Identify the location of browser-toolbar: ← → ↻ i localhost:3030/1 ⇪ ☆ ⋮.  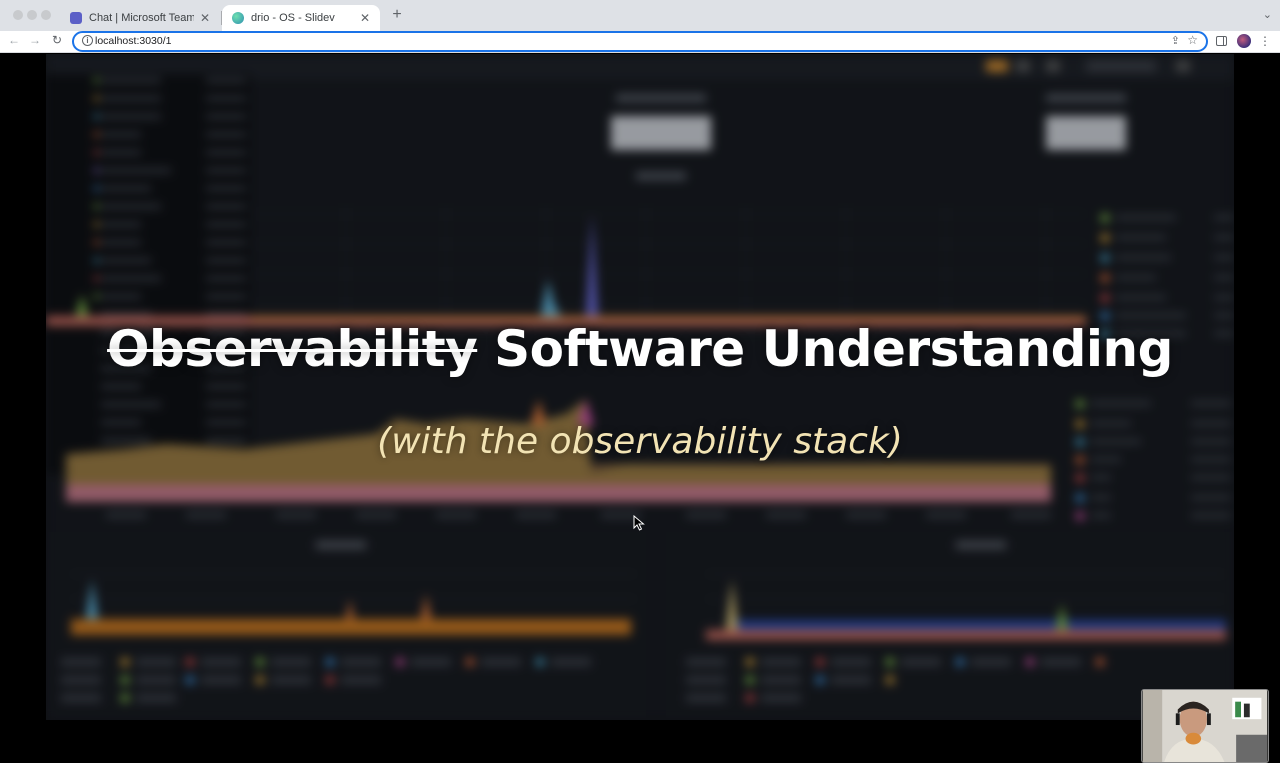
(640, 42).